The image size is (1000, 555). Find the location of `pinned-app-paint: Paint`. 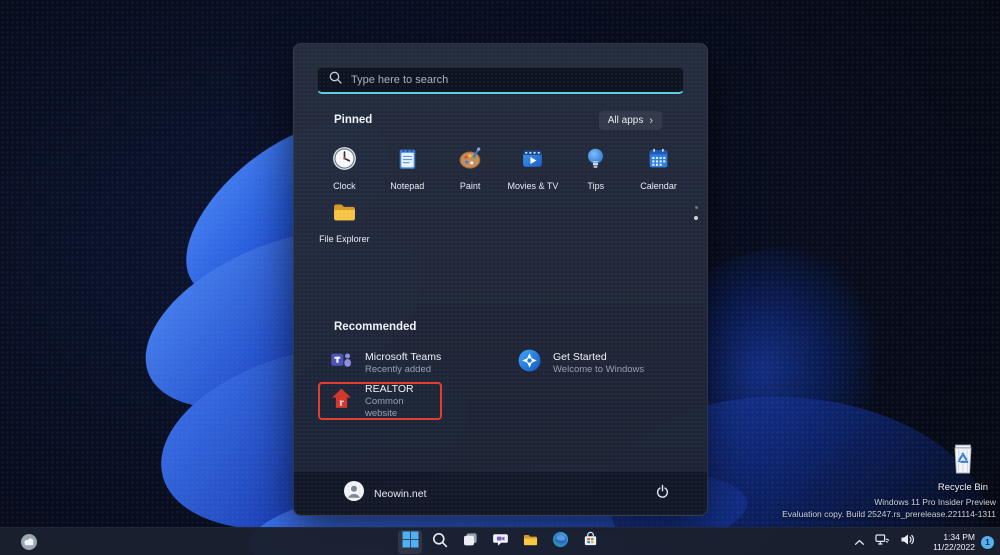

pinned-app-paint: Paint is located at coordinates (470, 167).